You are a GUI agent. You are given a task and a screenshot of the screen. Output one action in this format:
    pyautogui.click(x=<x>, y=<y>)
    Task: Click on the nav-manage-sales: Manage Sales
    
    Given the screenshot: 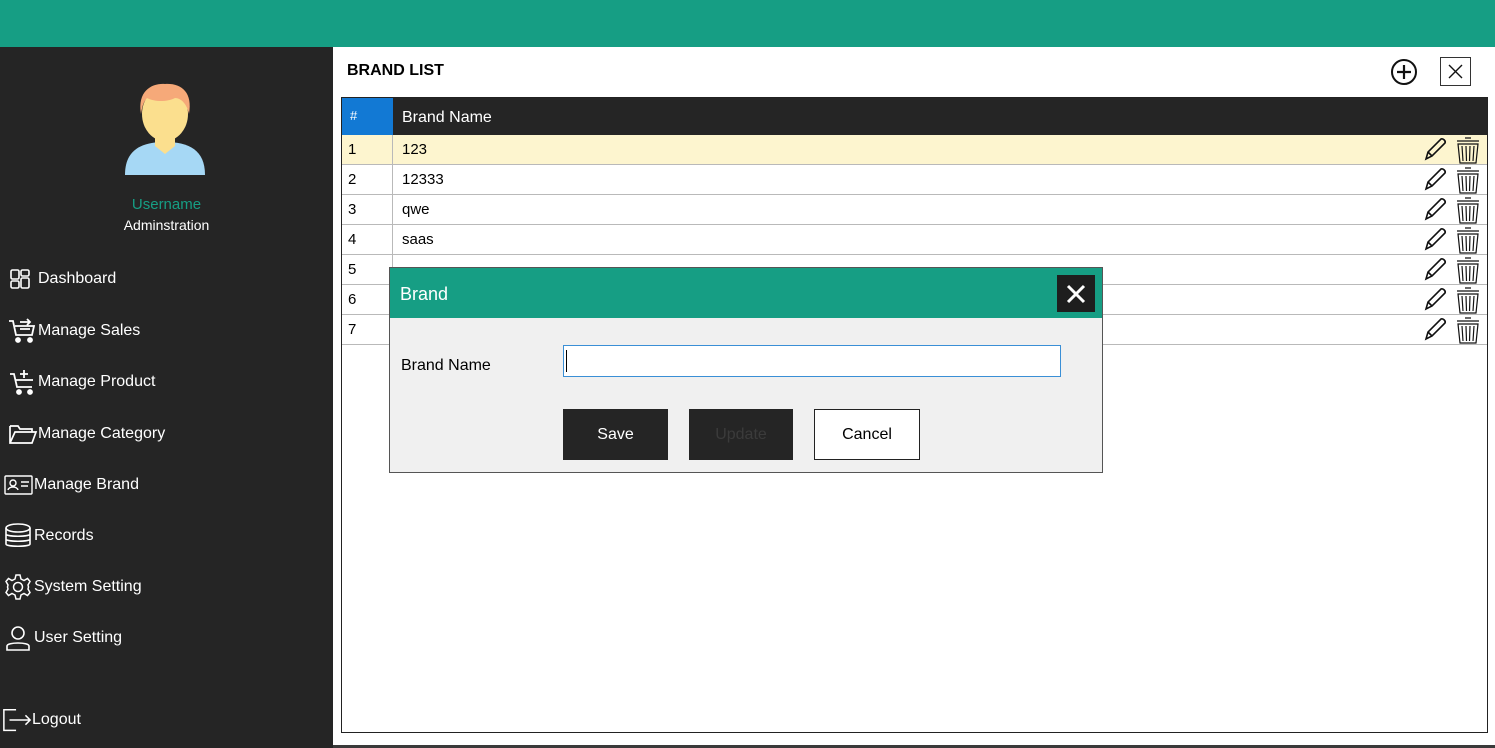 What is the action you would take?
    pyautogui.click(x=74, y=331)
    